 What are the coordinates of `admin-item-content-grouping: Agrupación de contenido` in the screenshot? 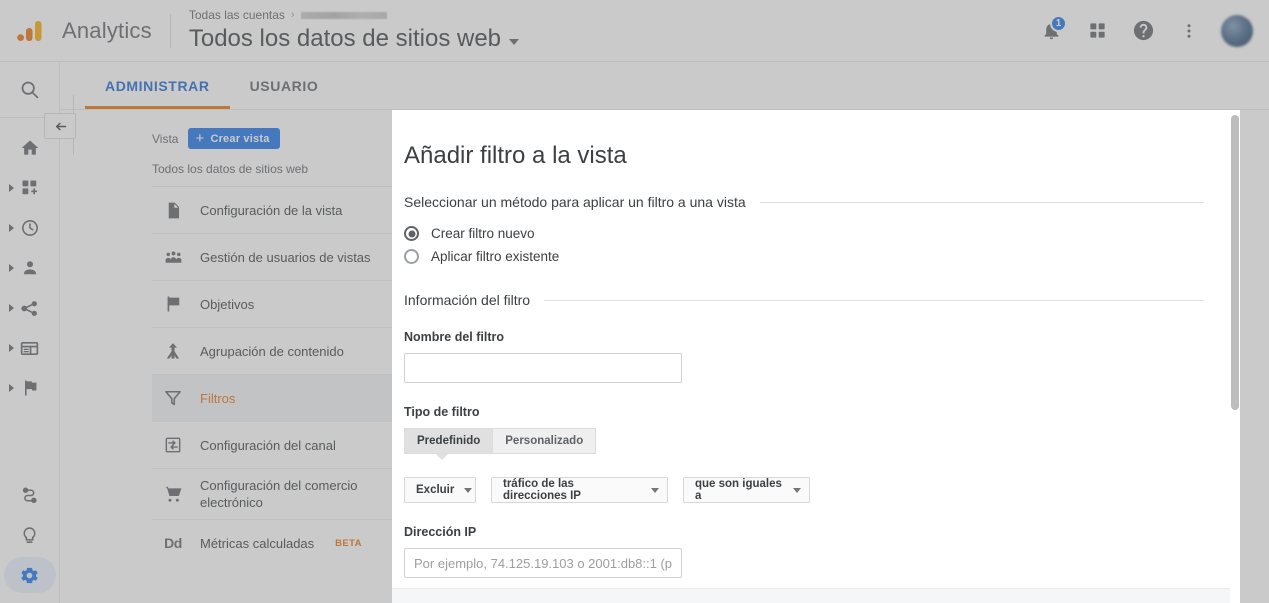 It's located at (288, 351).